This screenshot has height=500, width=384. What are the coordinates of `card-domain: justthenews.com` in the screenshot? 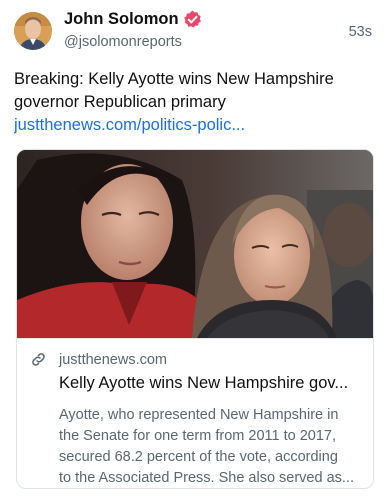 It's located at (113, 359).